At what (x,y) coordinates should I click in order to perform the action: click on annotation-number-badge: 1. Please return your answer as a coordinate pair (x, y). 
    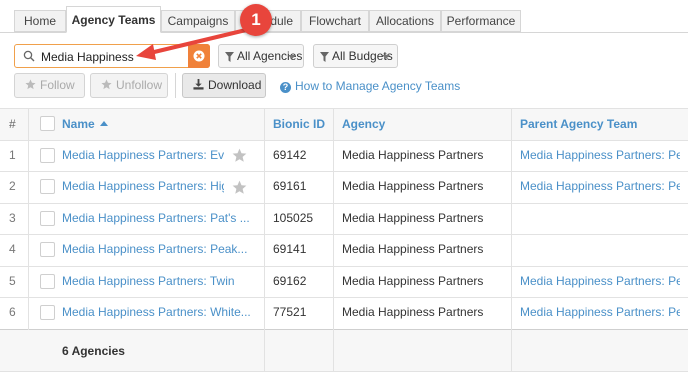
    Looking at the image, I should click on (256, 20).